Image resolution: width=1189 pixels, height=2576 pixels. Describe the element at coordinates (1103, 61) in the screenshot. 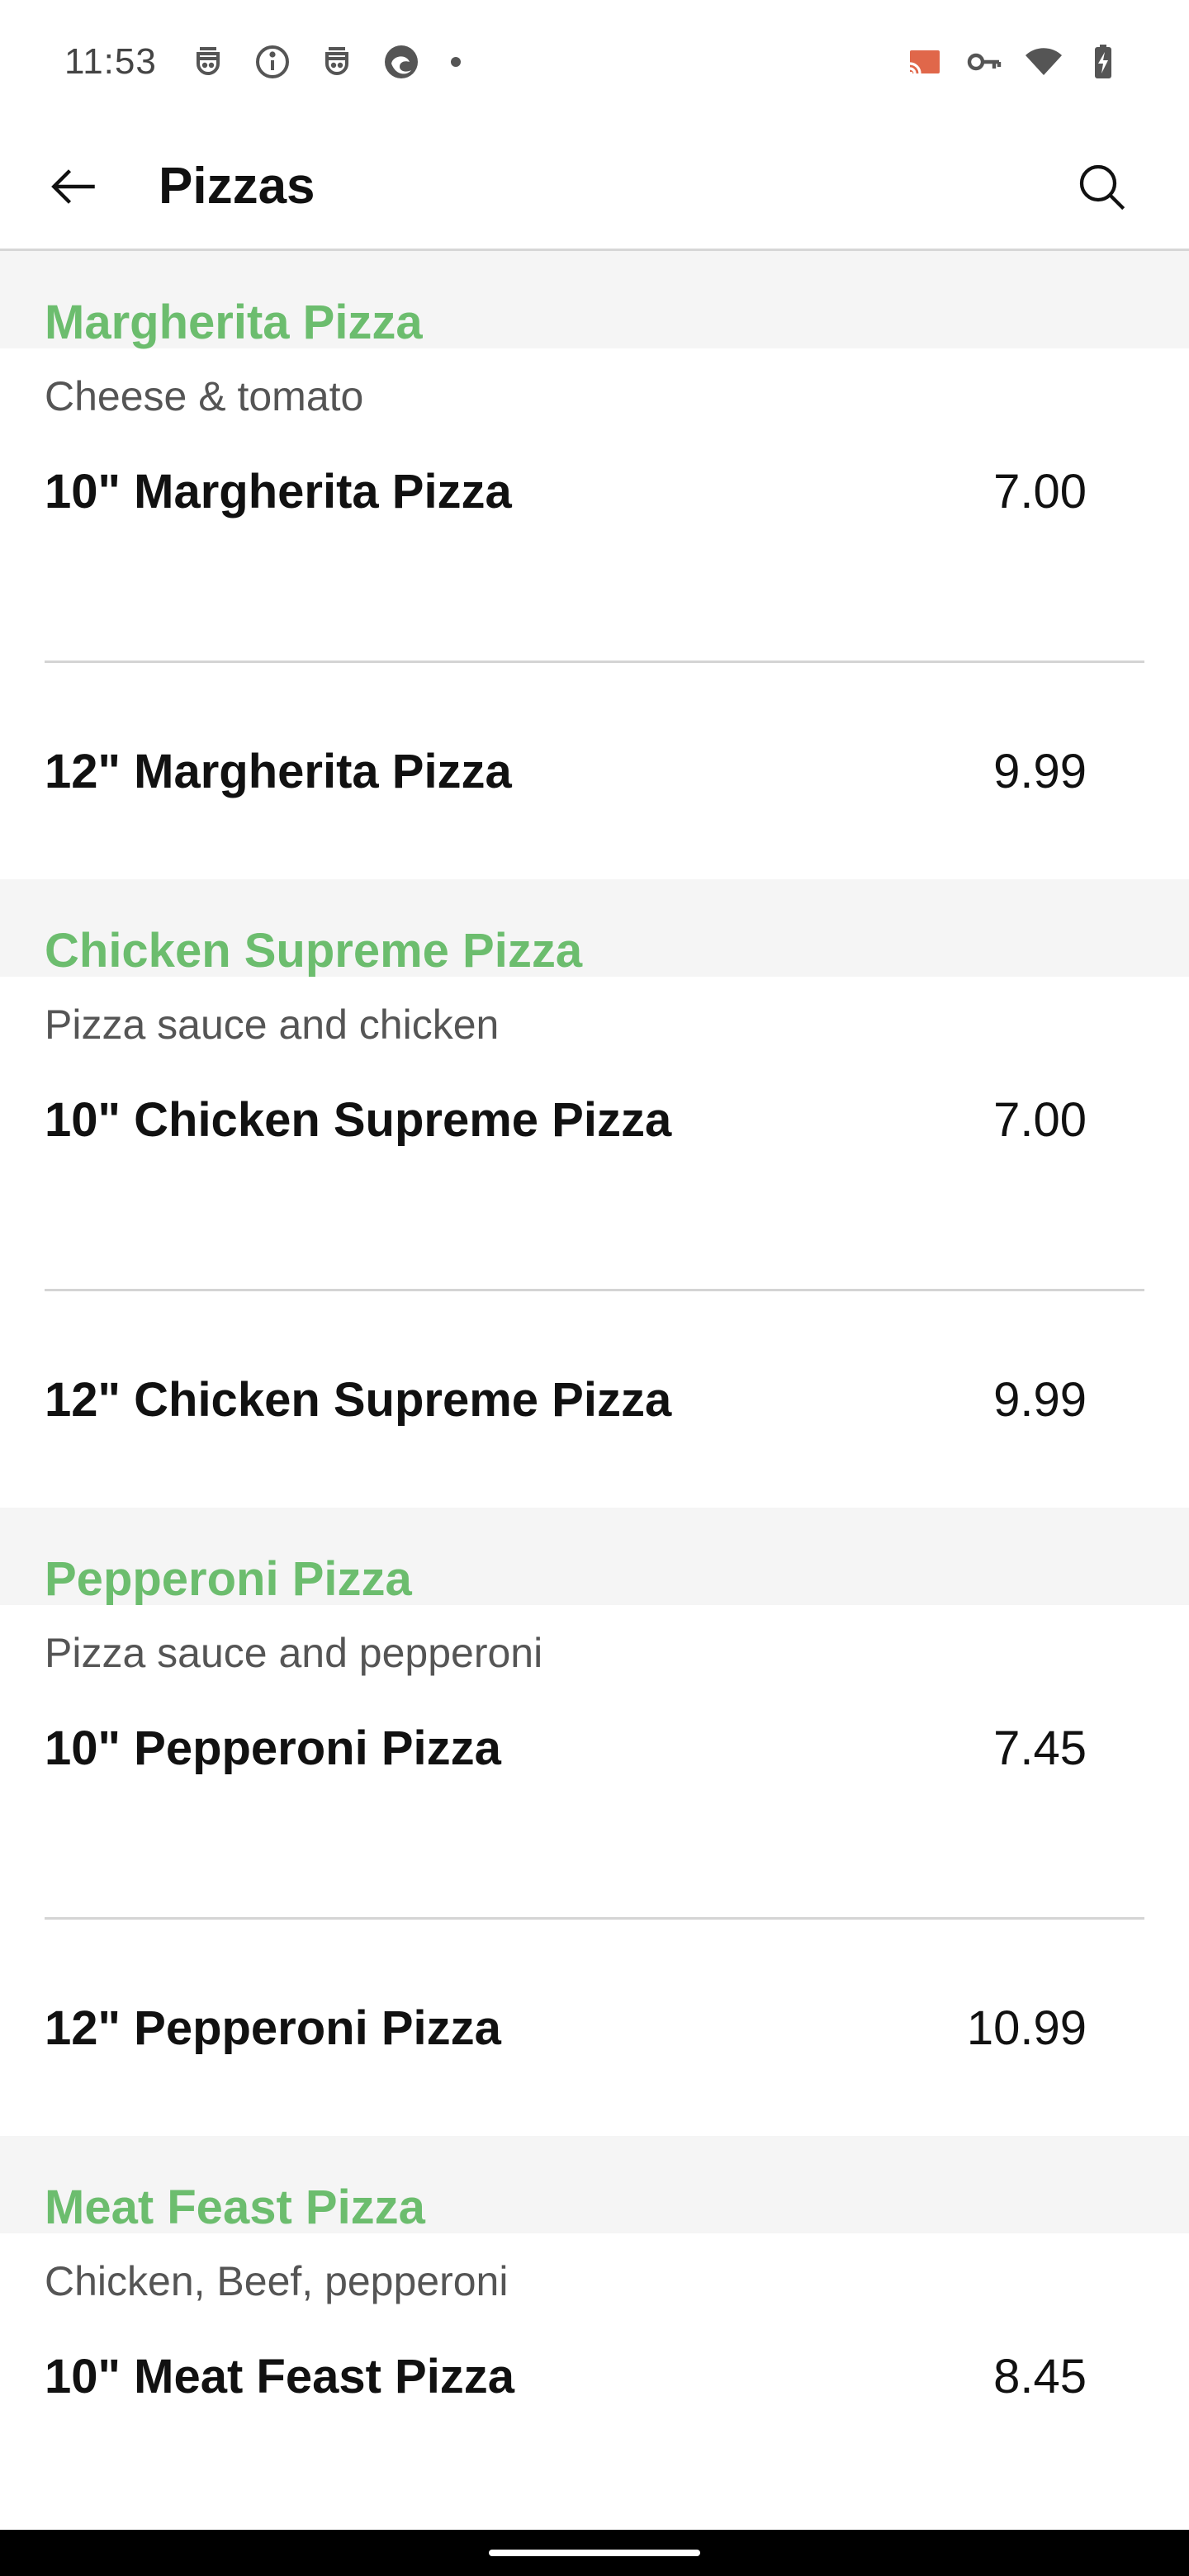

I see `battery-charging-icon` at that location.